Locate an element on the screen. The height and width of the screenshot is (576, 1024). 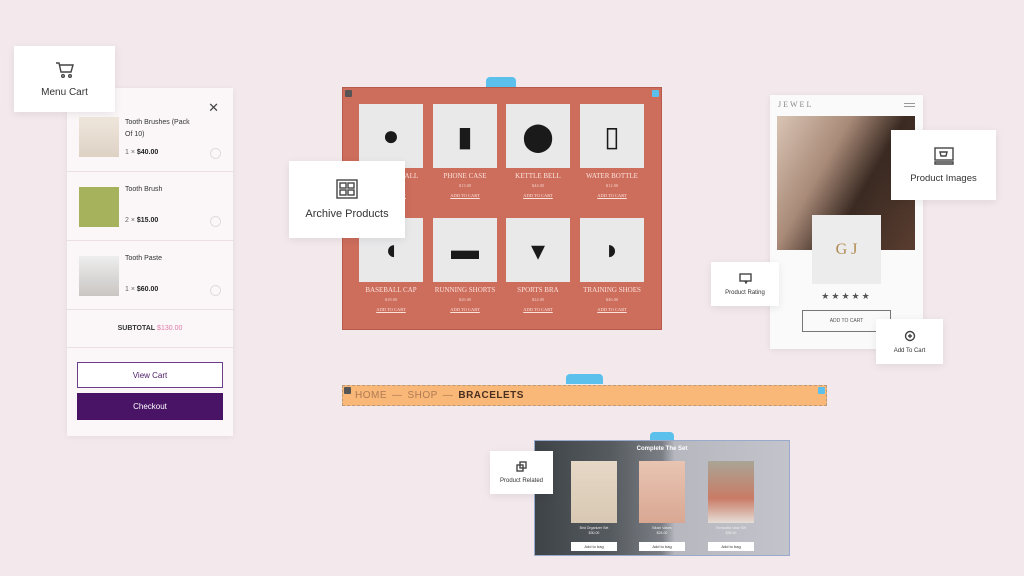
product-name: BASEBALL CAP is located at coordinates (391, 290).